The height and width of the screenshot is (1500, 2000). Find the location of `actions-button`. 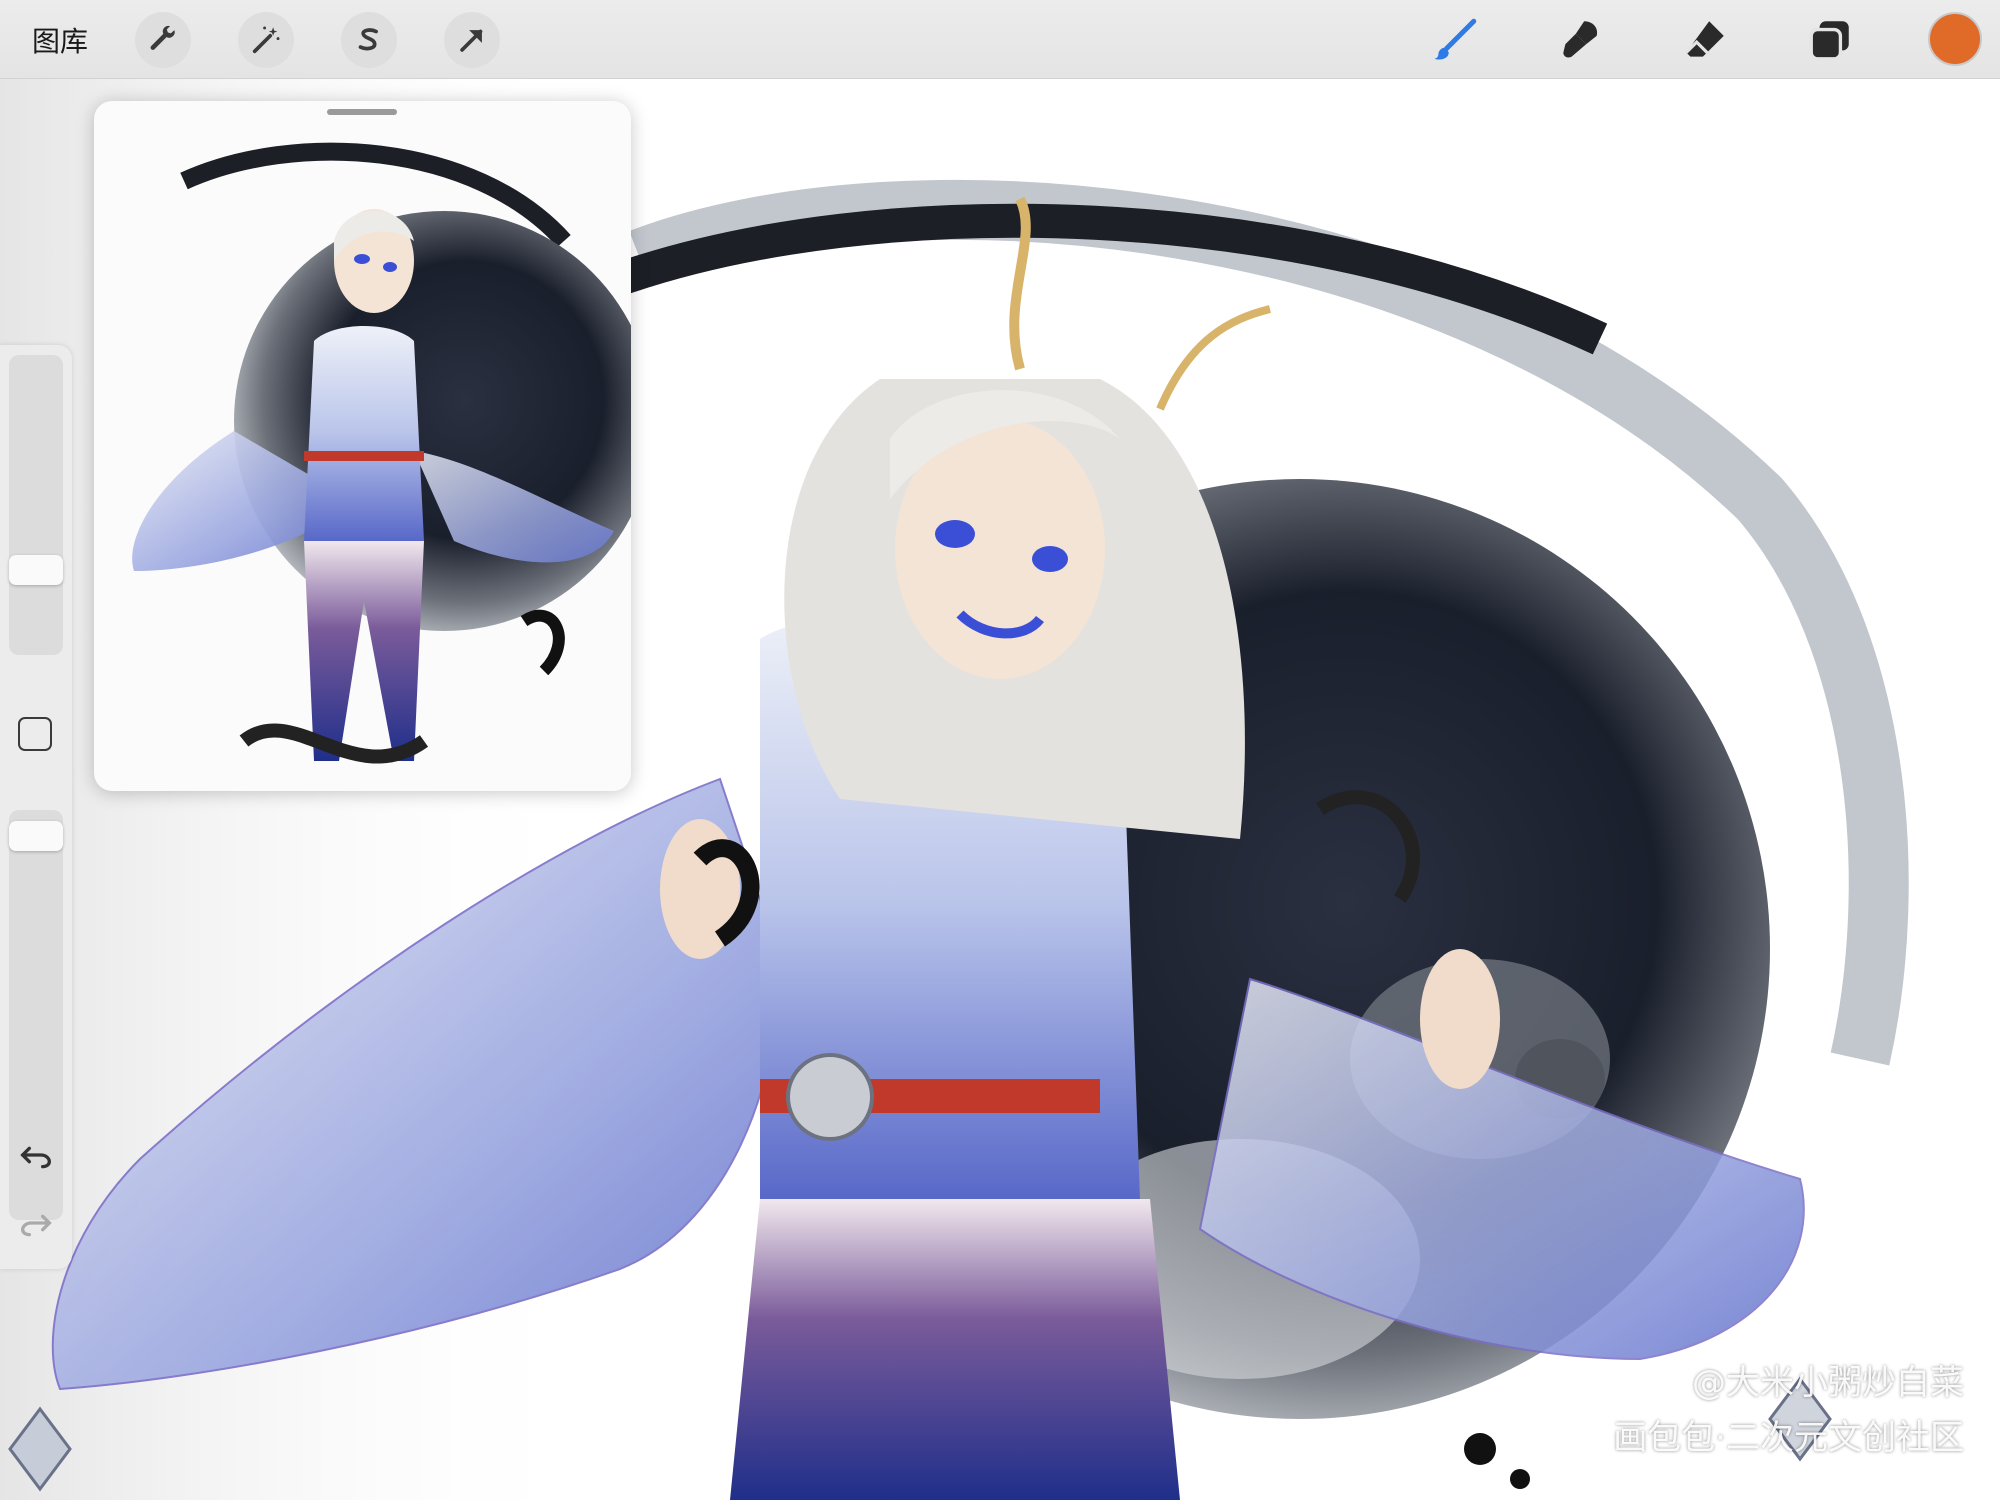

actions-button is located at coordinates (163, 40).